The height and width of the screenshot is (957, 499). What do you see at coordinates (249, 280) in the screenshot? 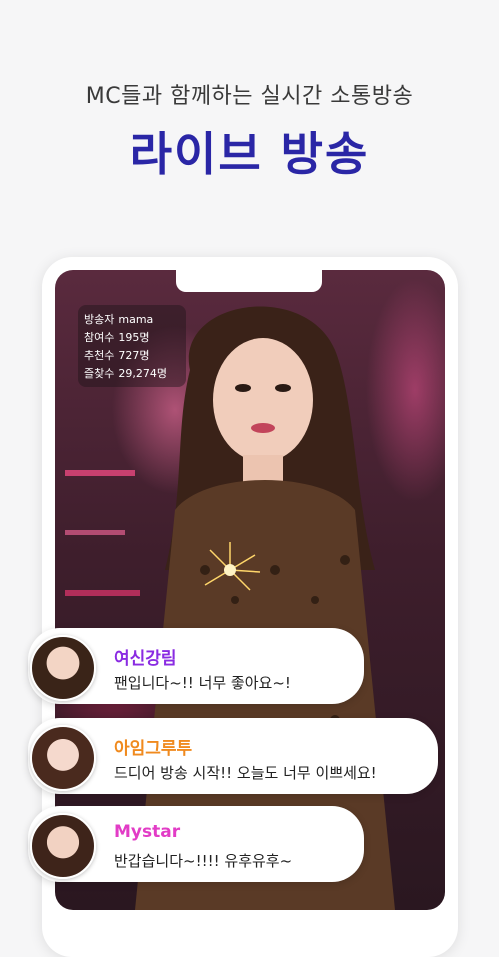
I see `phone-notch` at bounding box center [249, 280].